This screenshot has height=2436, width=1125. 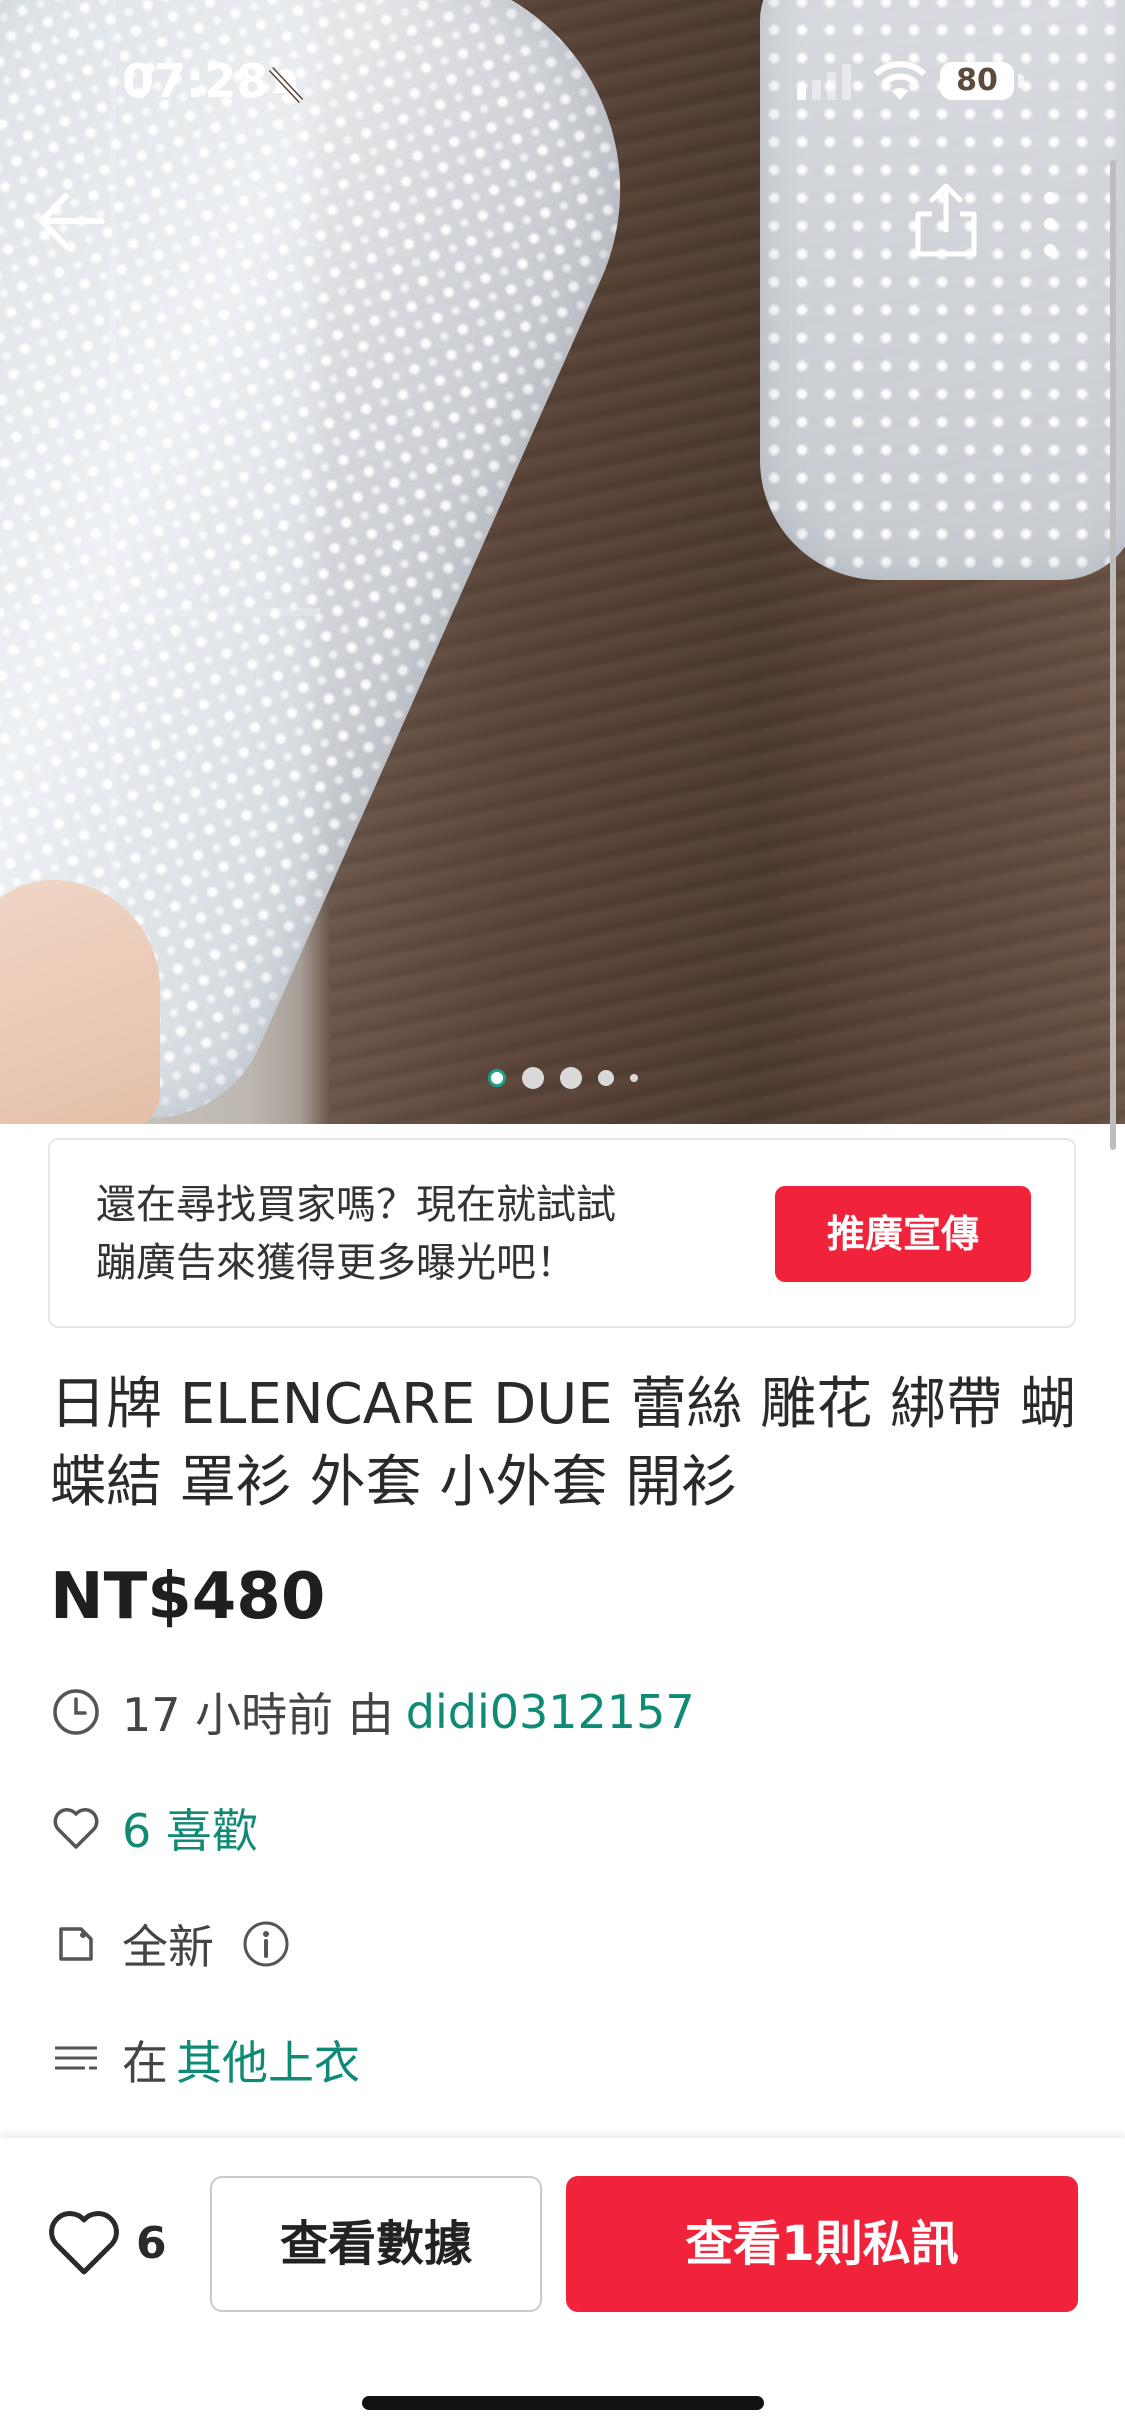 I want to click on likes-row: 6 喜歡, so click(x=154, y=1828).